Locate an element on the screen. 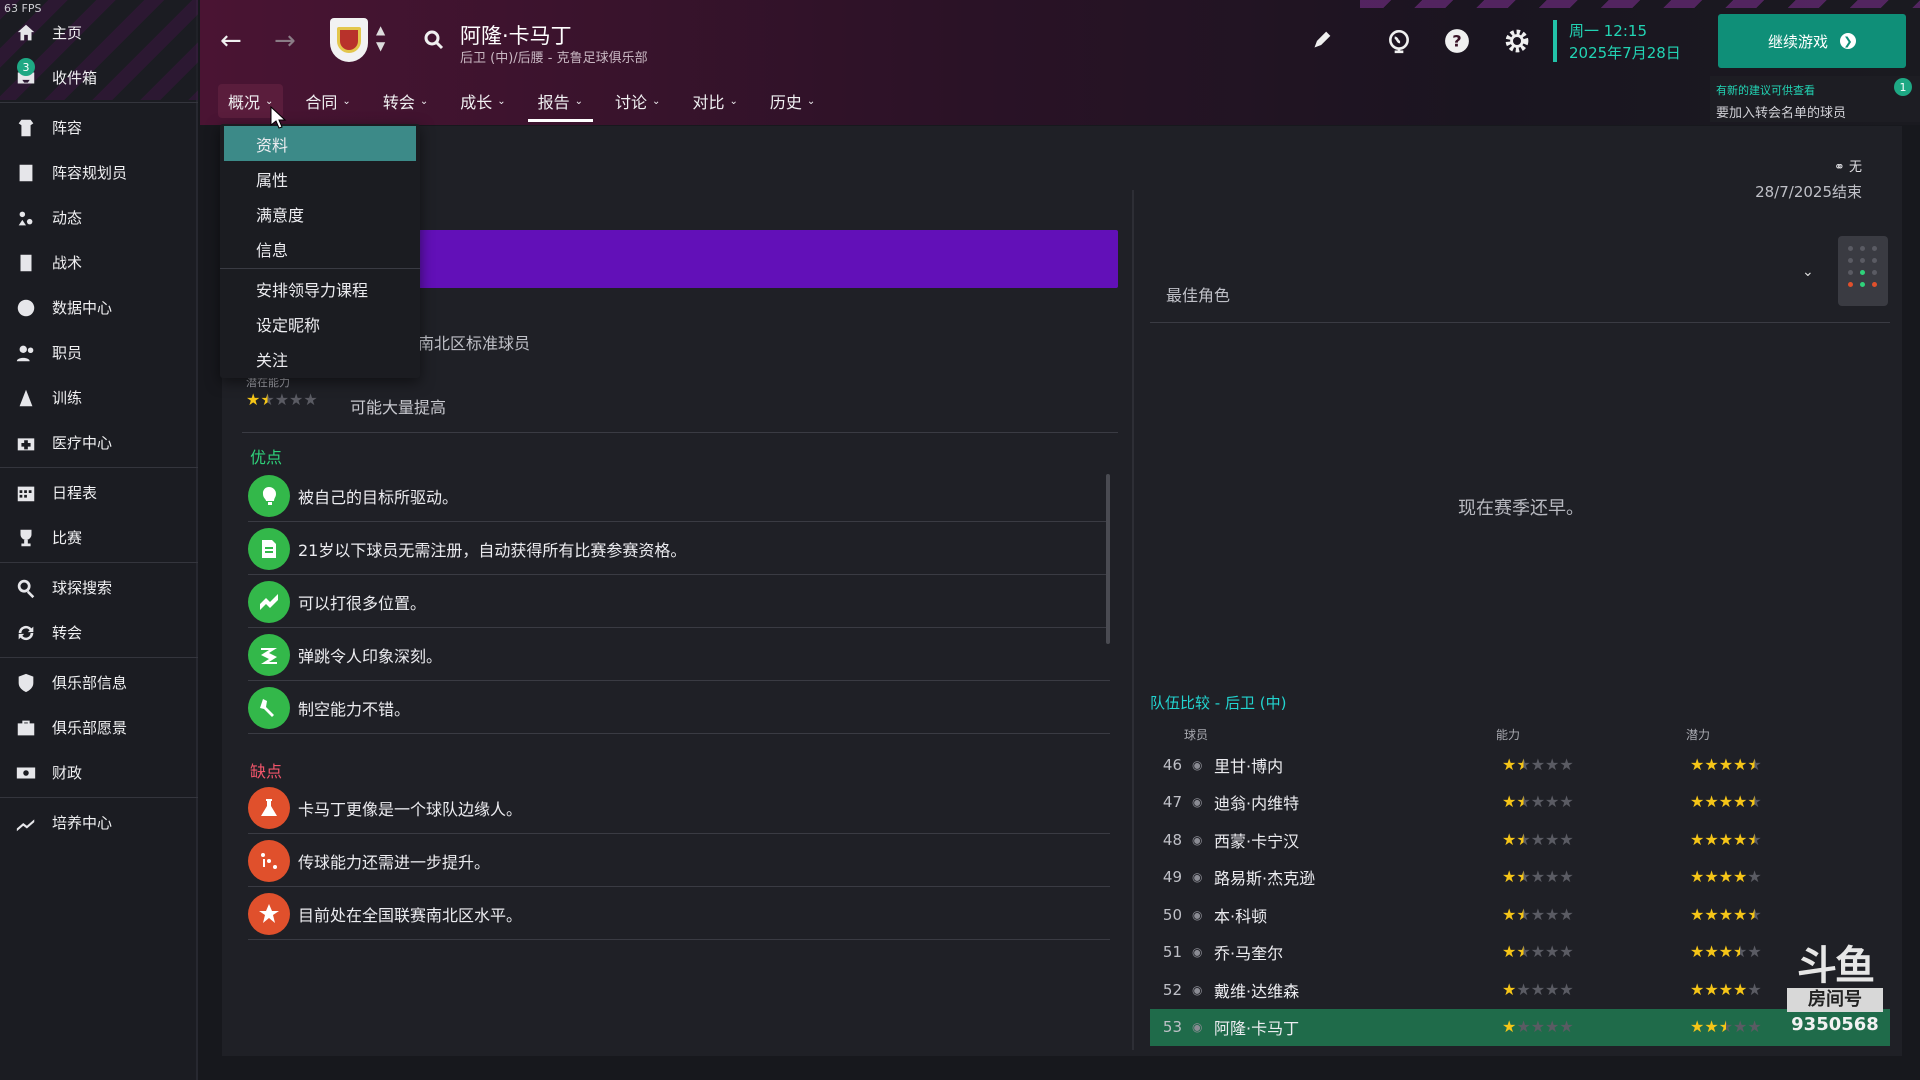 The height and width of the screenshot is (1080, 1920). row-potential-stars: ★ ★ ★ ★ ★ is located at coordinates (1726, 1027).